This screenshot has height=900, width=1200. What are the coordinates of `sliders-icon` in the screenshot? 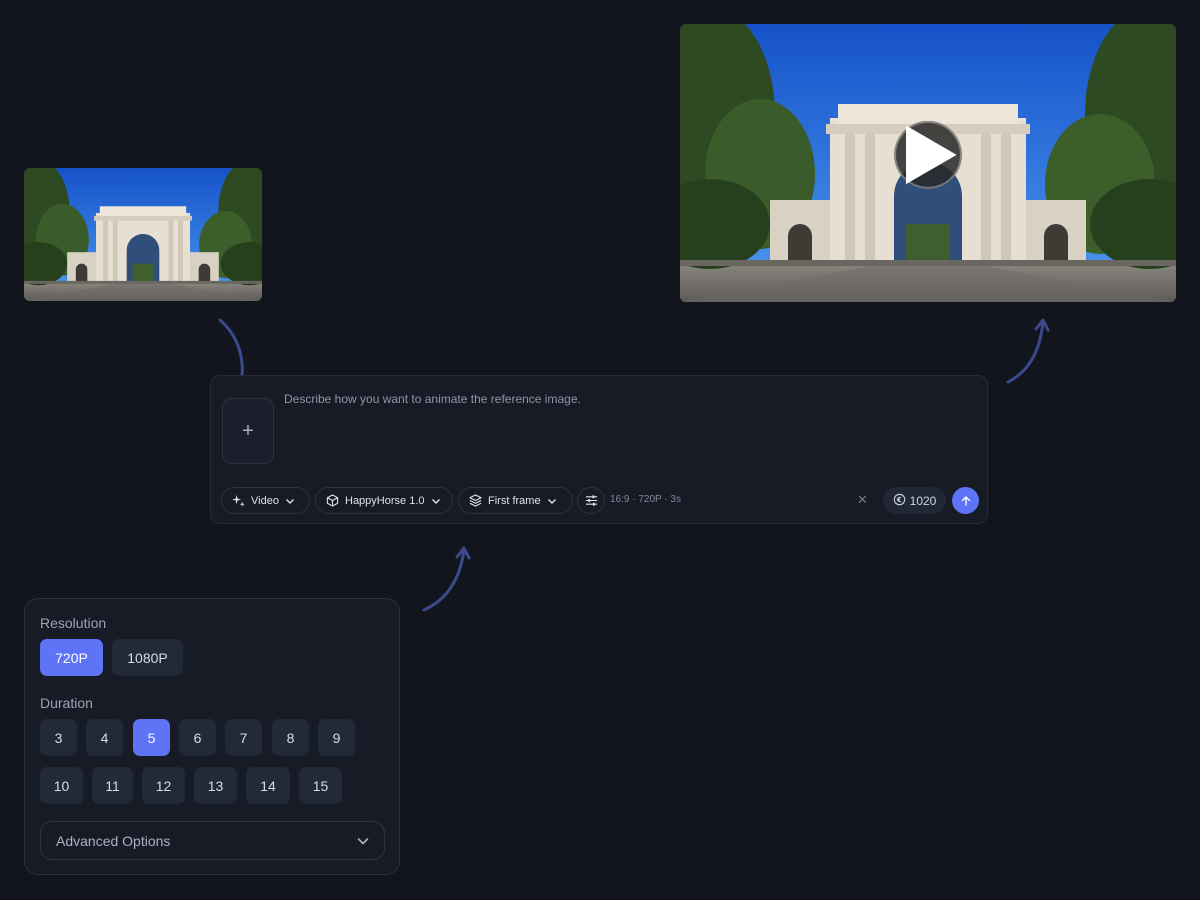 It's located at (591, 500).